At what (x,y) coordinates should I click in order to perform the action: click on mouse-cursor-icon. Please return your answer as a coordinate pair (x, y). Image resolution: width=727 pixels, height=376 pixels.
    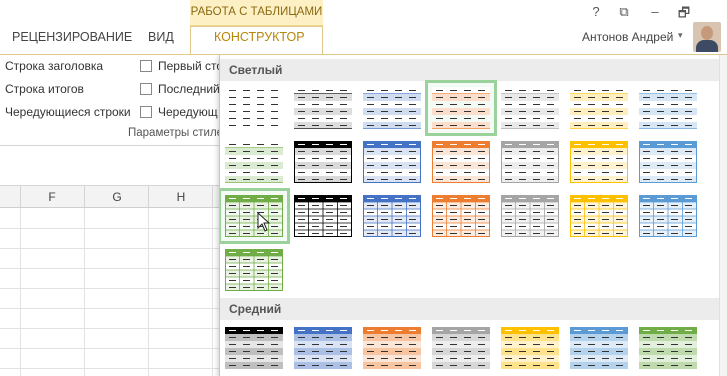
    Looking at the image, I should click on (264, 222).